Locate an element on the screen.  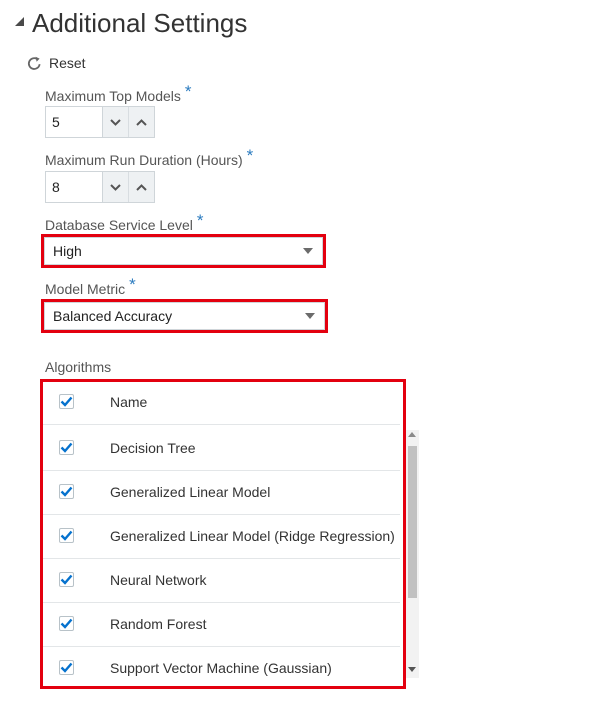
max-run-duration-stepper: 8 is located at coordinates (100, 187).